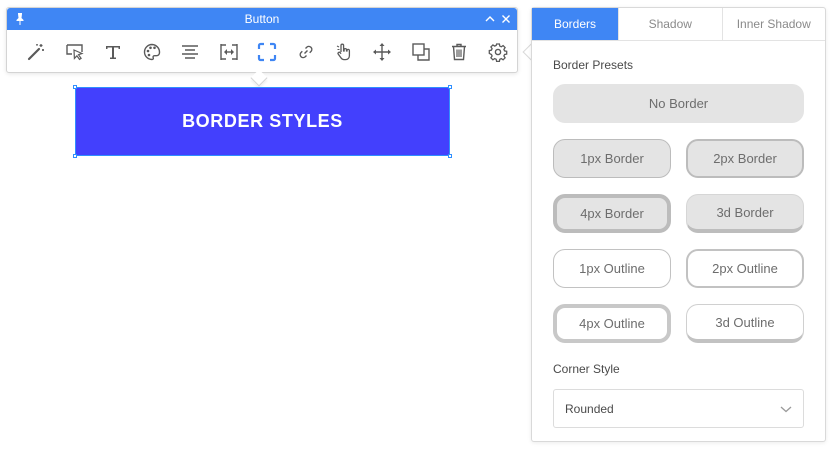 This screenshot has height=455, width=837. What do you see at coordinates (612, 158) in the screenshot?
I see `preset-1px-border: 1px Border` at bounding box center [612, 158].